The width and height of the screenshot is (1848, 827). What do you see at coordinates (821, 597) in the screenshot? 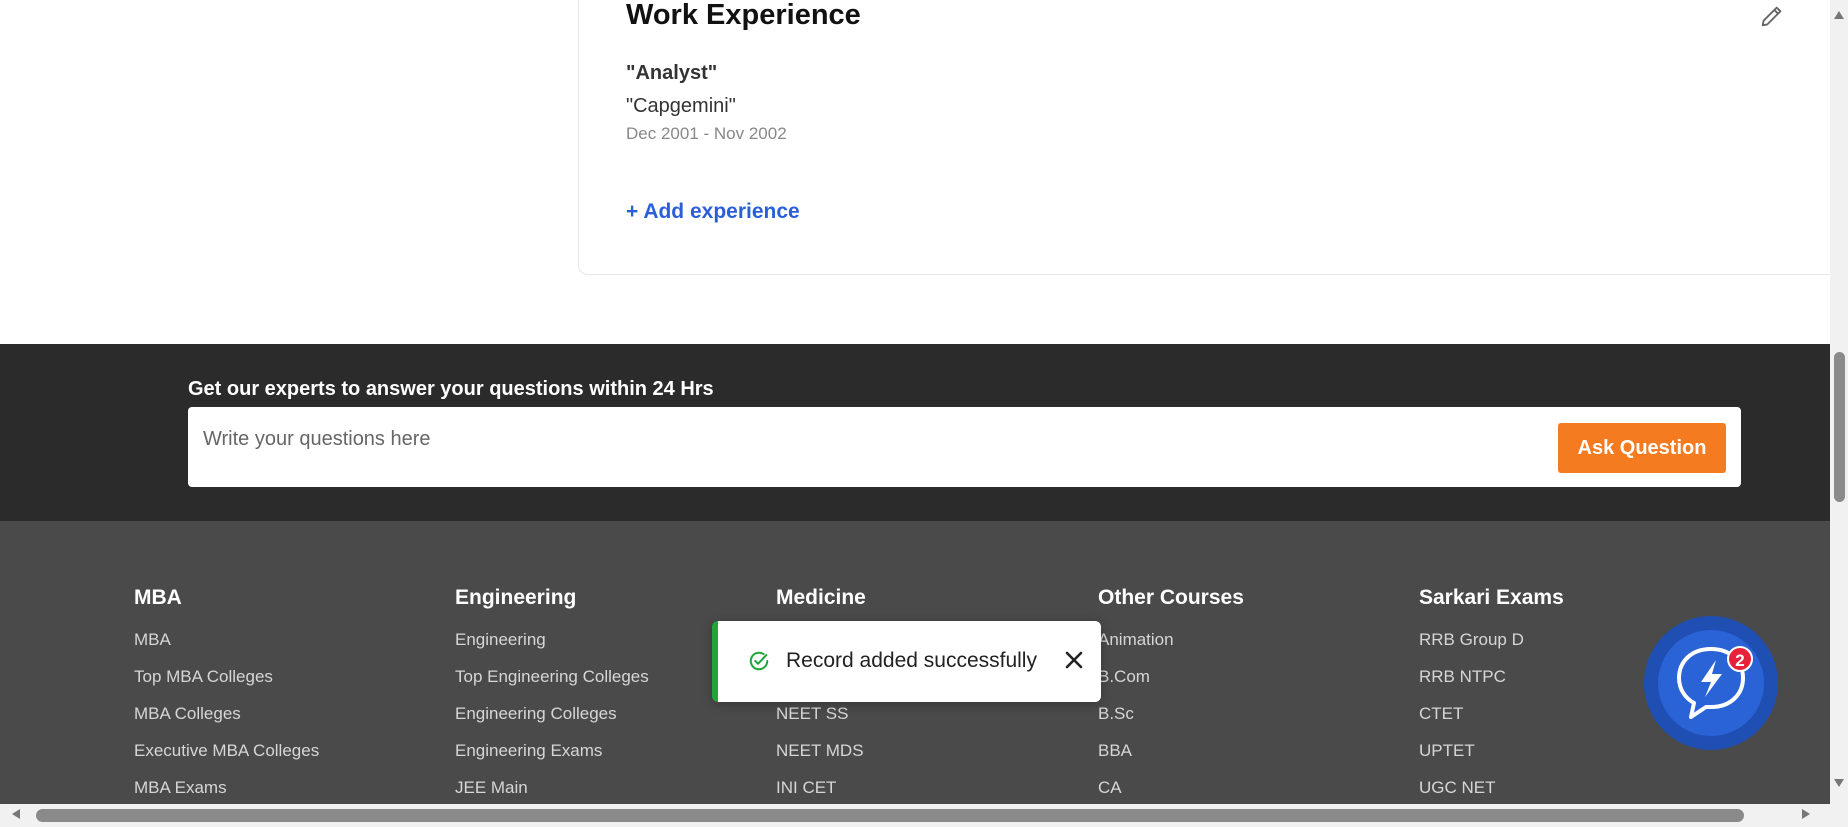
I see `footer-column-heading: Medicine` at bounding box center [821, 597].